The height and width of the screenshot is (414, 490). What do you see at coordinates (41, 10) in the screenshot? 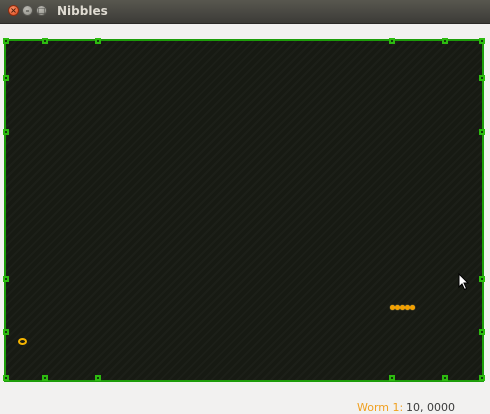
I see `maximize-icon: □` at bounding box center [41, 10].